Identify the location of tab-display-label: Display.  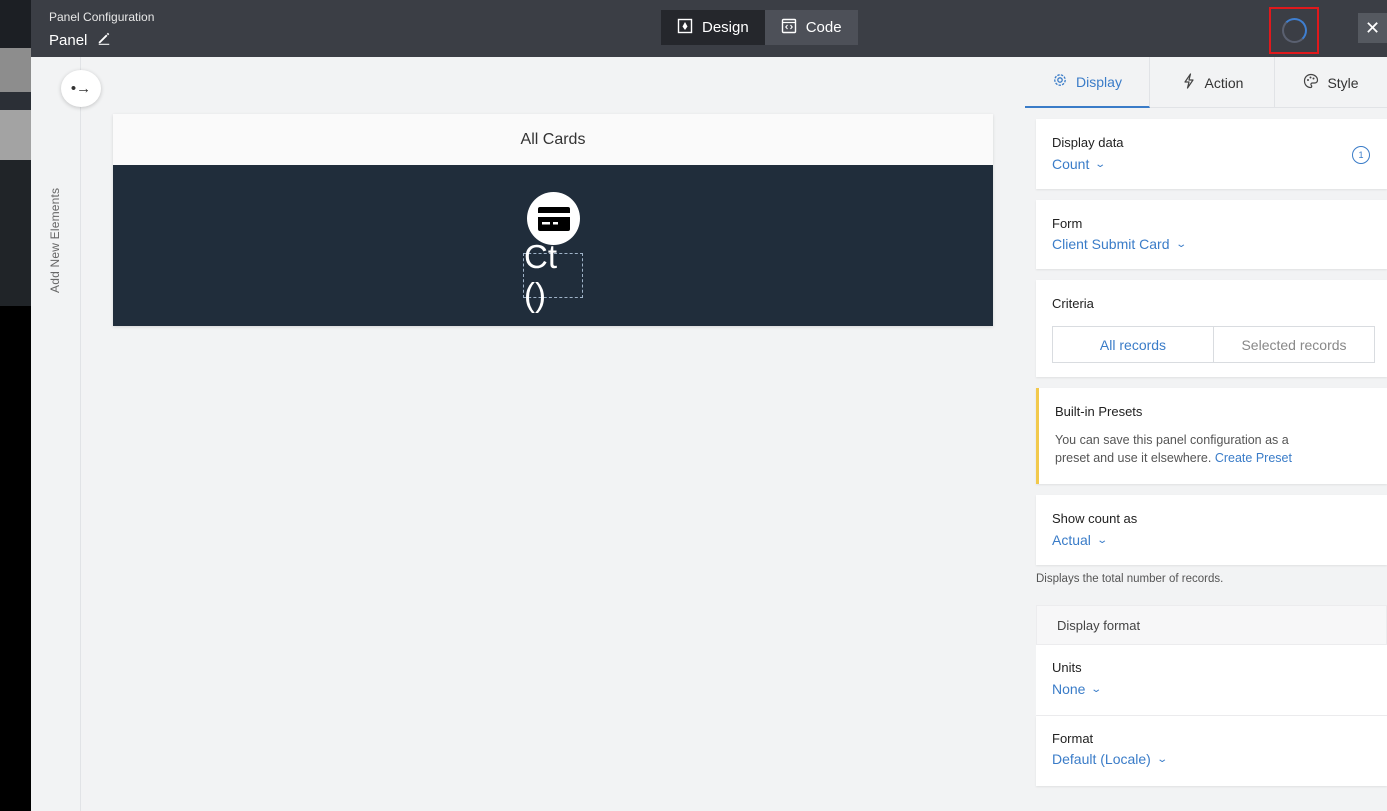
(1099, 81).